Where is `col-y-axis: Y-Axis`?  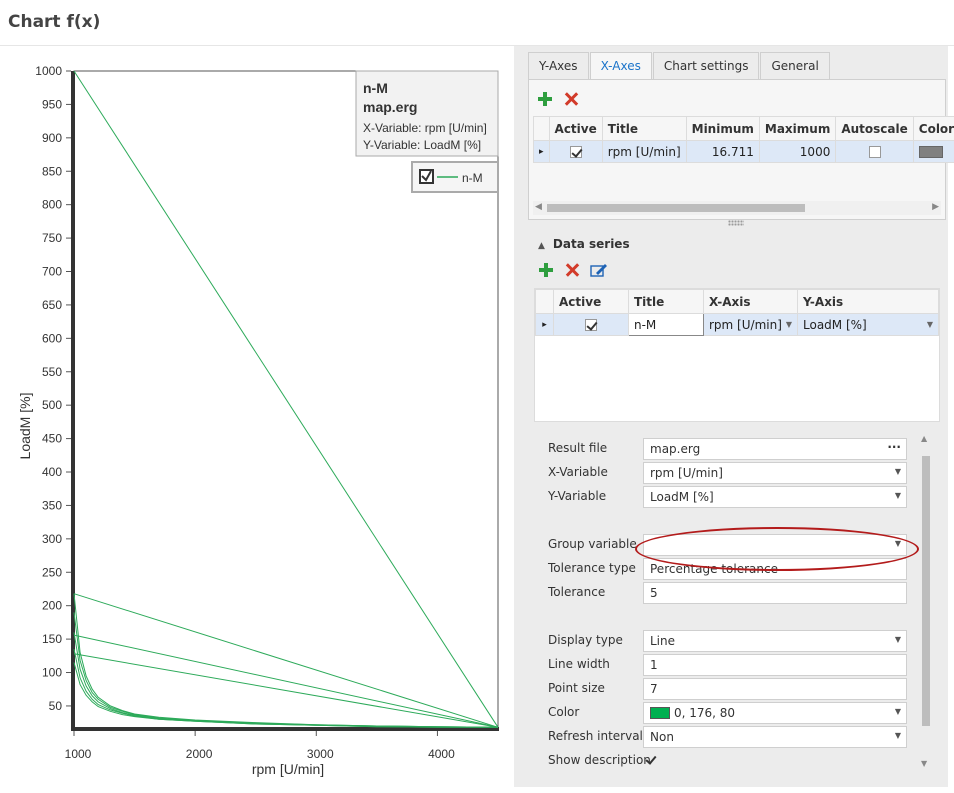
col-y-axis: Y-Axis is located at coordinates (868, 301).